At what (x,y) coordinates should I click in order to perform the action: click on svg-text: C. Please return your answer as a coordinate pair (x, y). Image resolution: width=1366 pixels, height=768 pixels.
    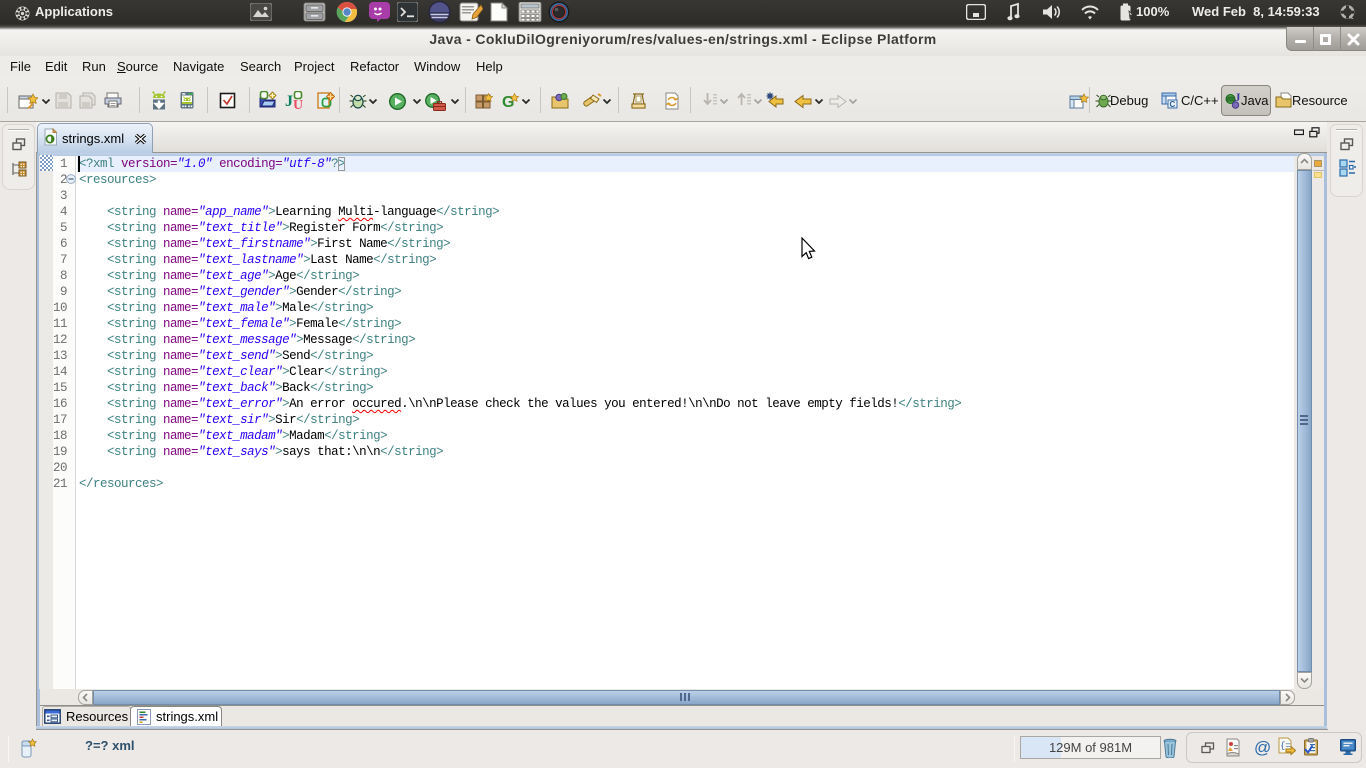
    Looking at the image, I should click on (1173, 104).